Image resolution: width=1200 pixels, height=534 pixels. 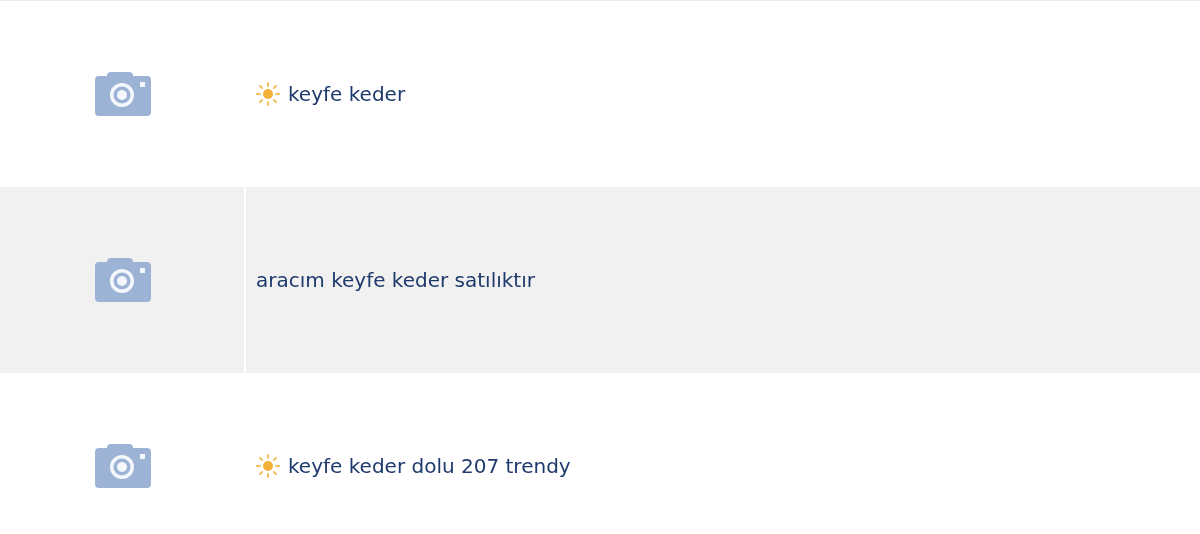 I want to click on listing-title-link: keyfe keder, so click(x=347, y=94).